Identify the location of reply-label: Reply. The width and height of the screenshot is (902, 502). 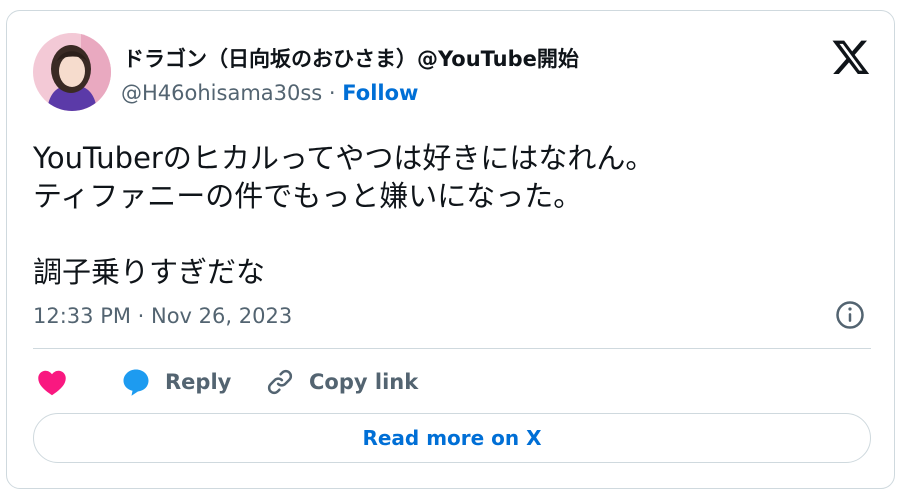
(198, 382).